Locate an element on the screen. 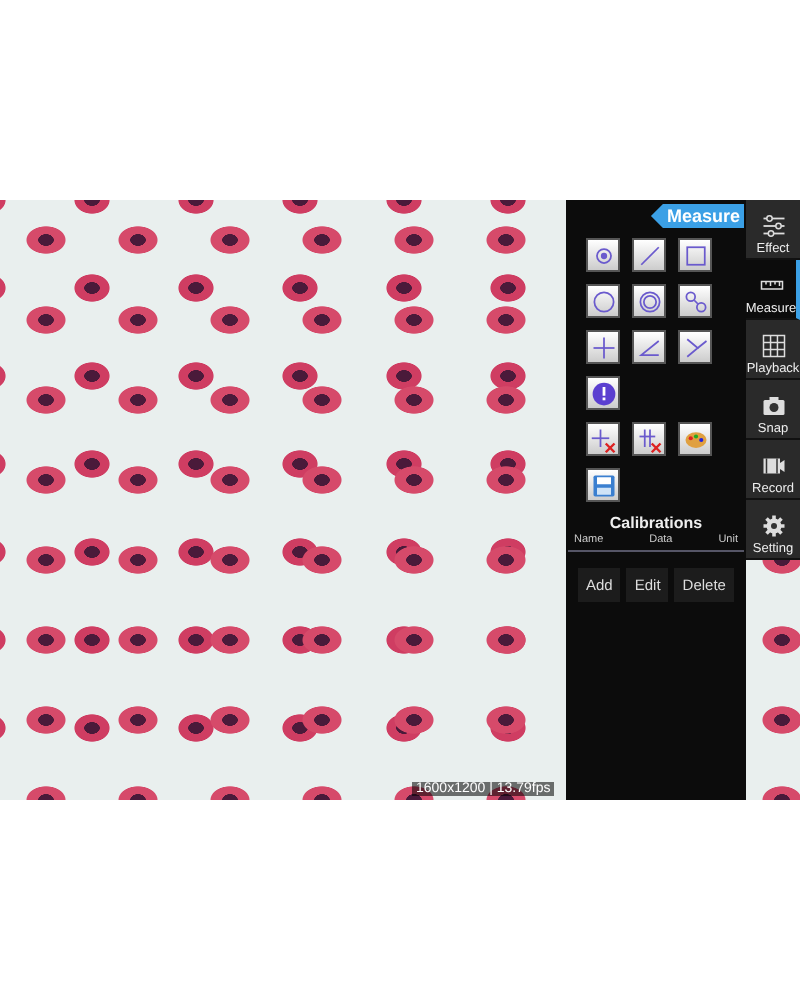  circle-tool-button is located at coordinates (603, 301).